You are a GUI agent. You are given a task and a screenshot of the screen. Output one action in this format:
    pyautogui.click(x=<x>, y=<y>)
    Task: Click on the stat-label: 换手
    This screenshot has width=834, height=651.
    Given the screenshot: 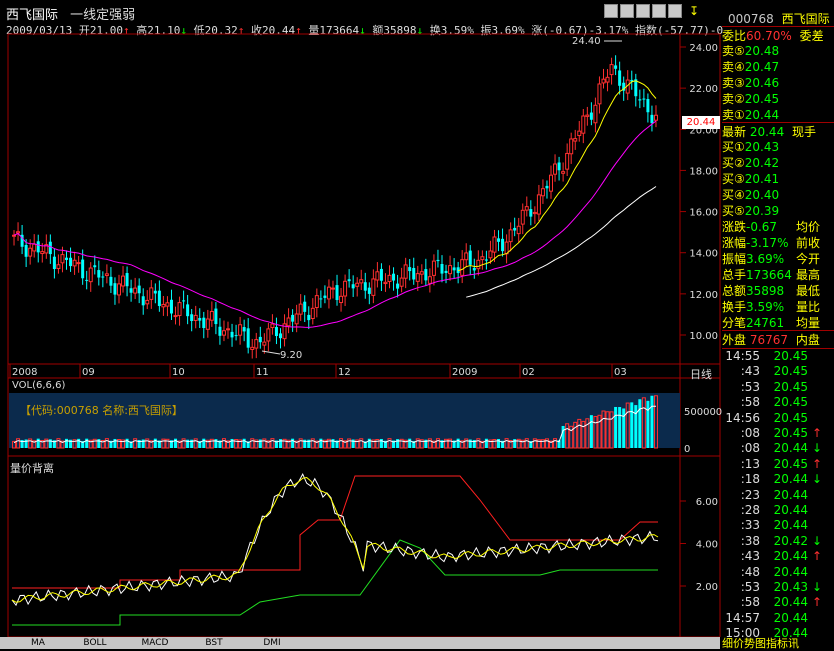 What is the action you would take?
    pyautogui.click(x=734, y=307)
    